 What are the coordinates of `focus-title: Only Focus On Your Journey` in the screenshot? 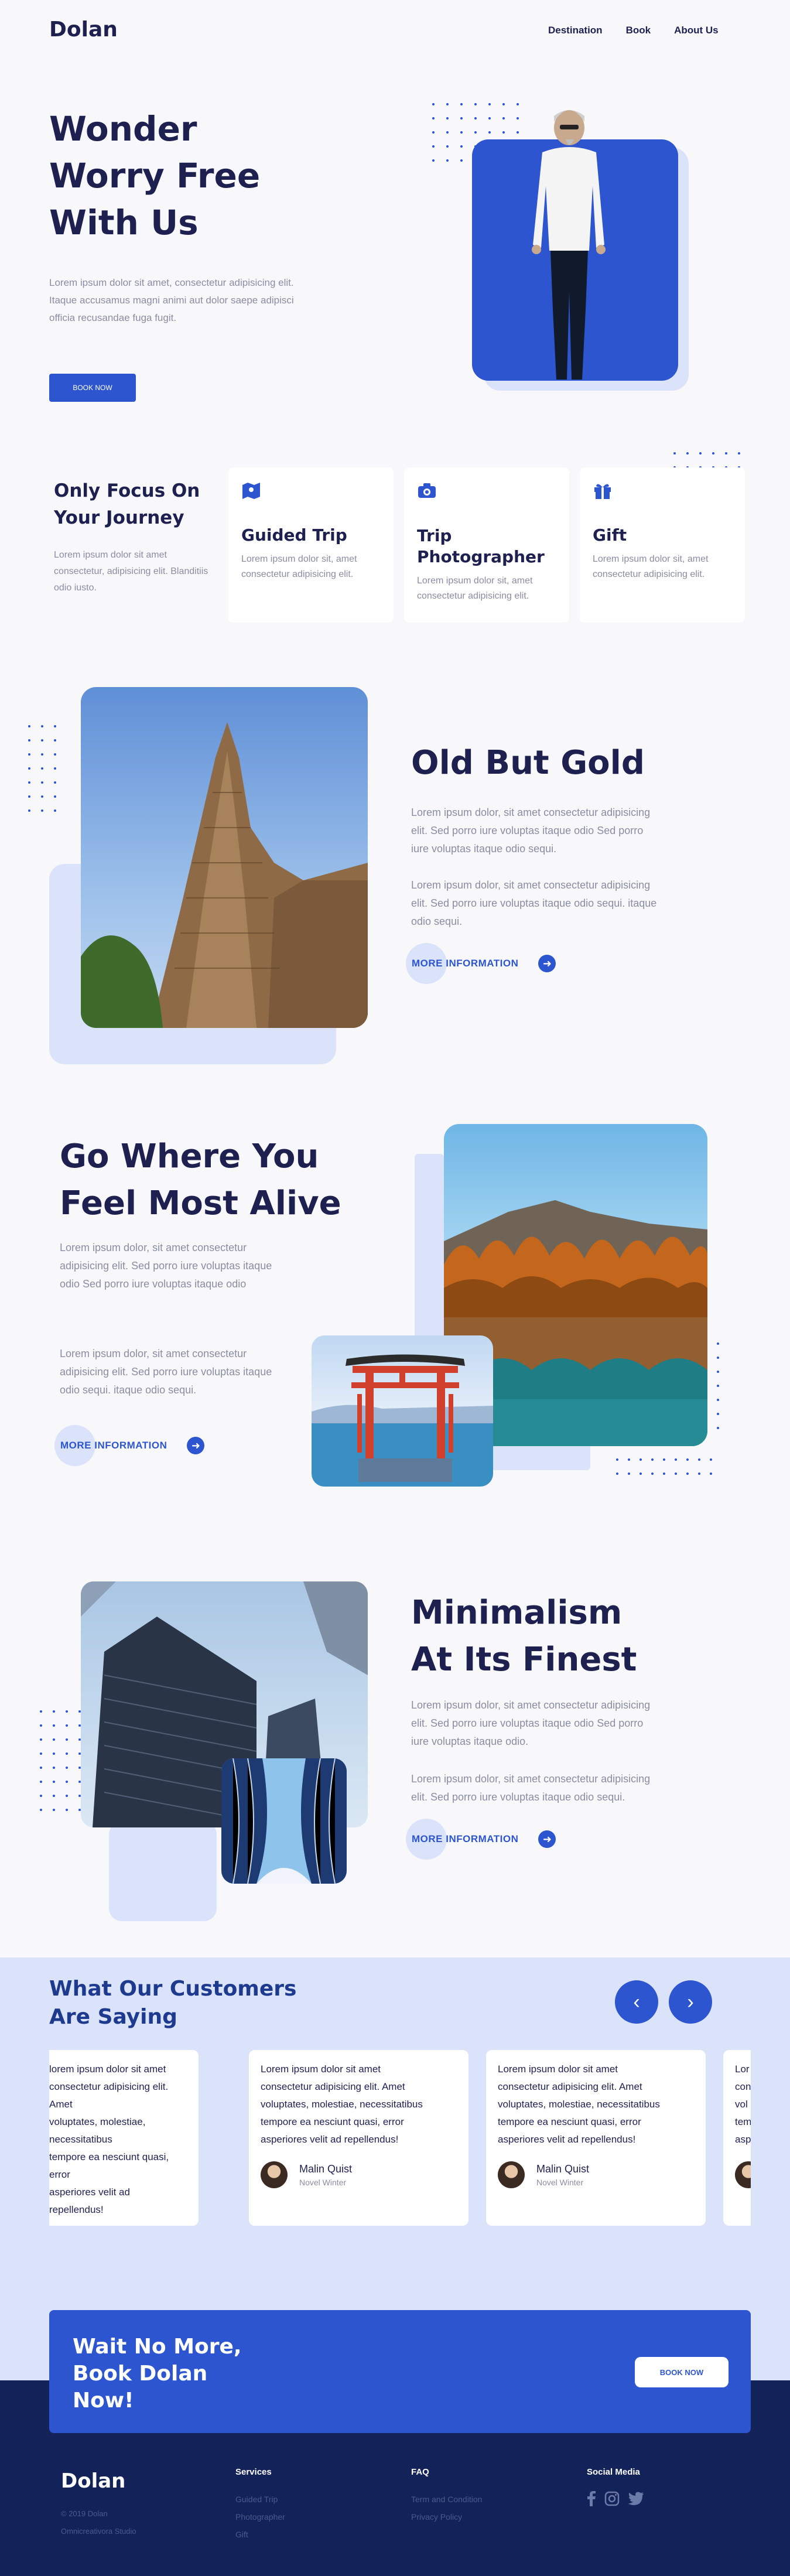 It's located at (127, 504).